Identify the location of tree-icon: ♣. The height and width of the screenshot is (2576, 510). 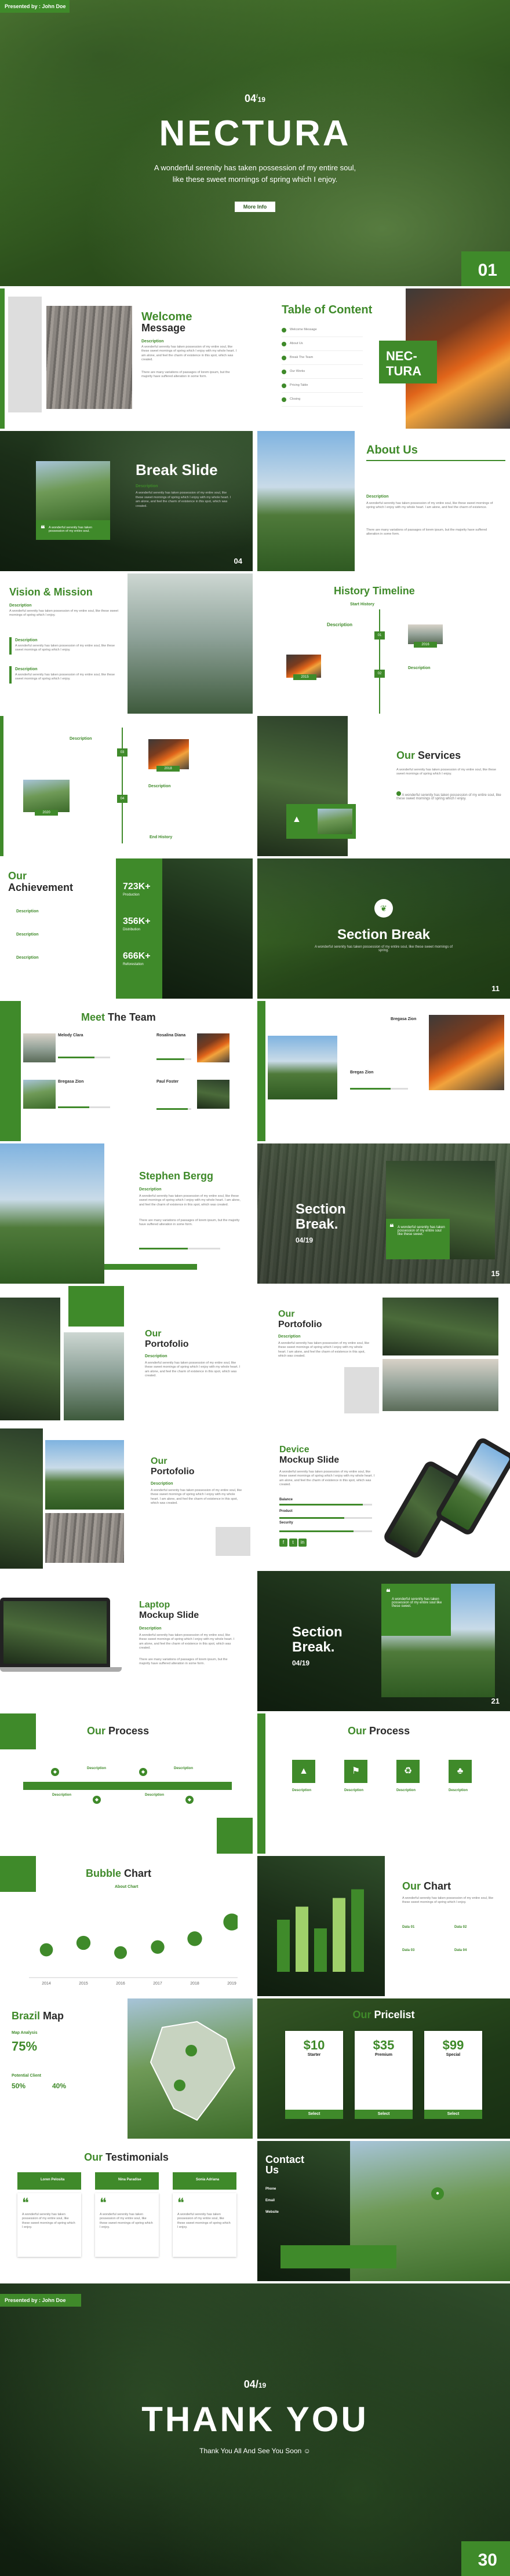
(461, 1771).